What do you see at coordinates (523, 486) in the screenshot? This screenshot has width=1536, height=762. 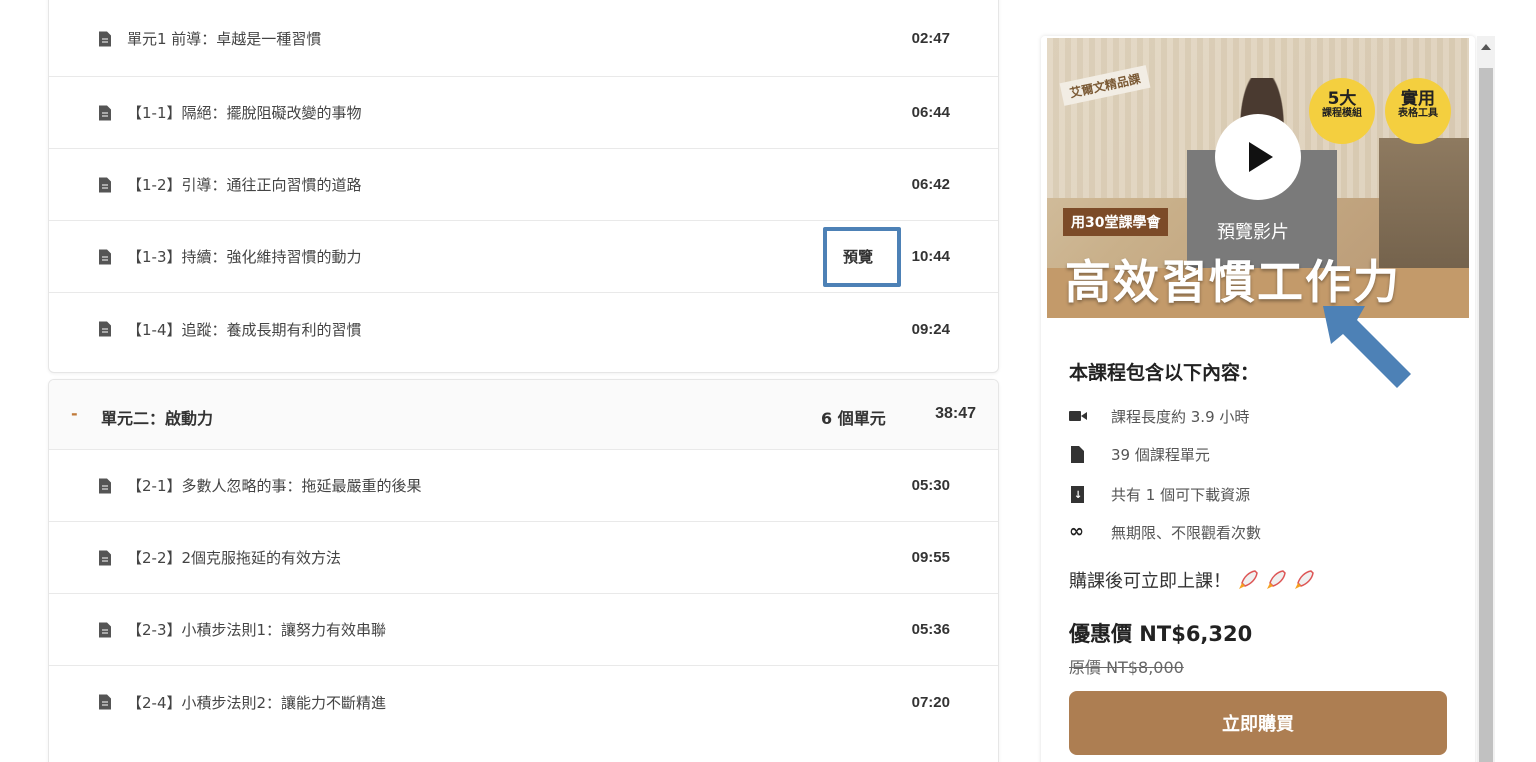 I see `lecture-row: 【2-1】多數人忽略的事：拖延最嚴重的後果 05:30` at bounding box center [523, 486].